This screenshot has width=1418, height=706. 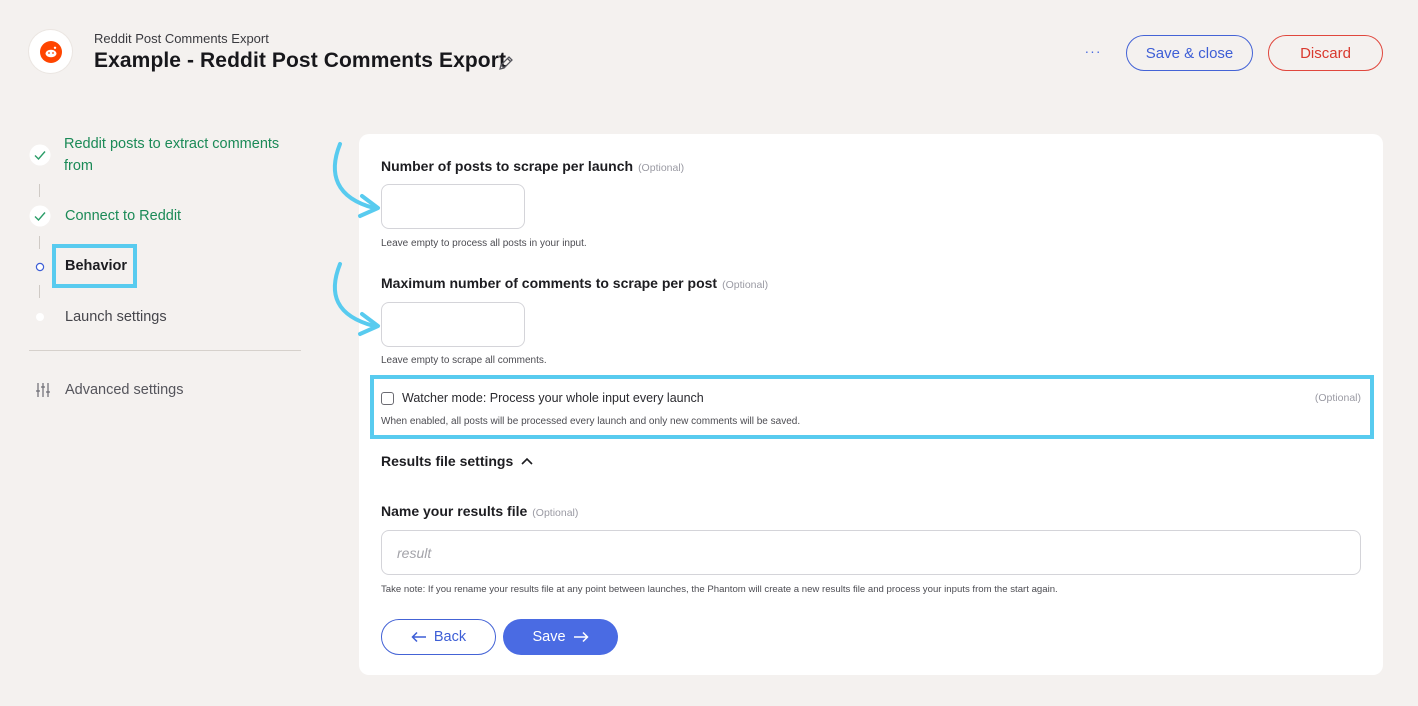 I want to click on results-file-label: Name your results file (Optional), so click(x=479, y=511).